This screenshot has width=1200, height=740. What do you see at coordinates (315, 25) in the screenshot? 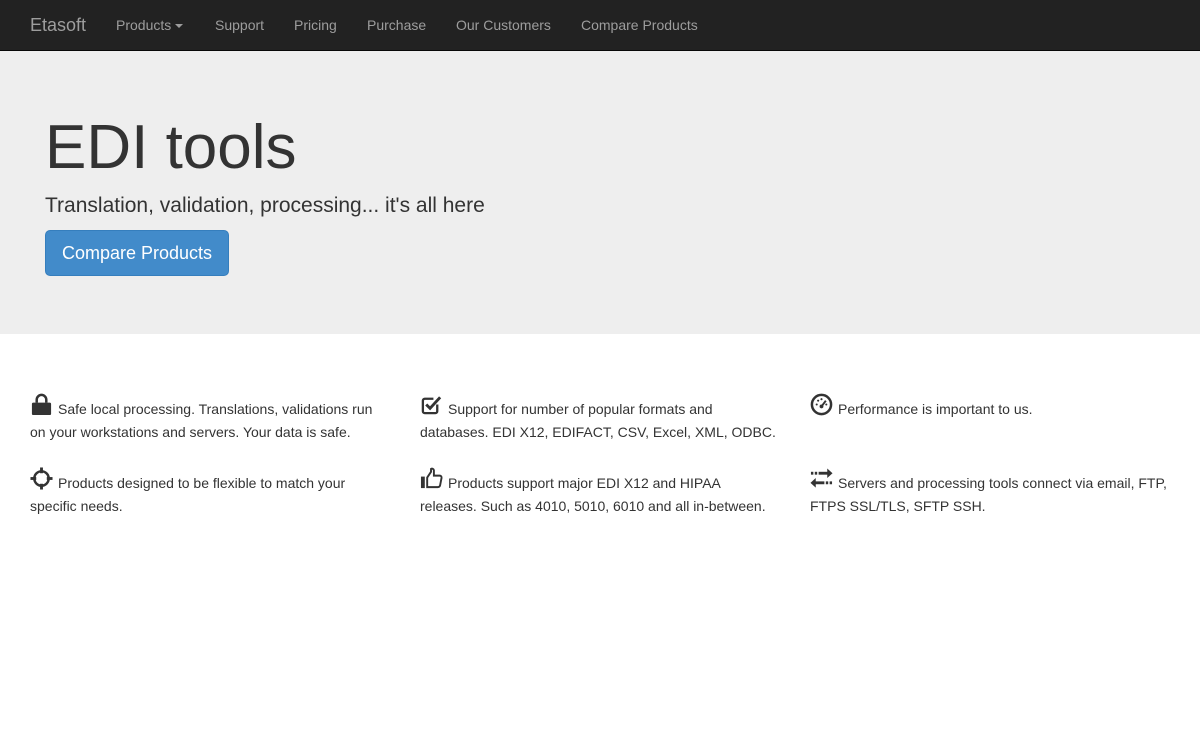
I see `nav-item-pricing: Pricing` at bounding box center [315, 25].